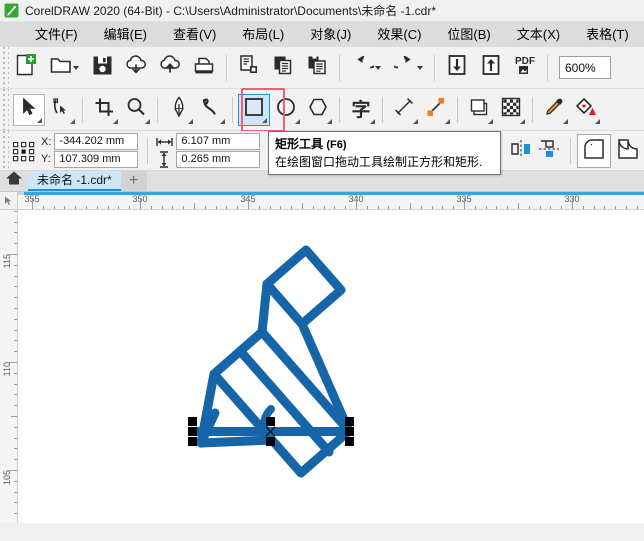 This screenshot has height=541, width=644. I want to click on zoom-level-input: 600%, so click(585, 67).